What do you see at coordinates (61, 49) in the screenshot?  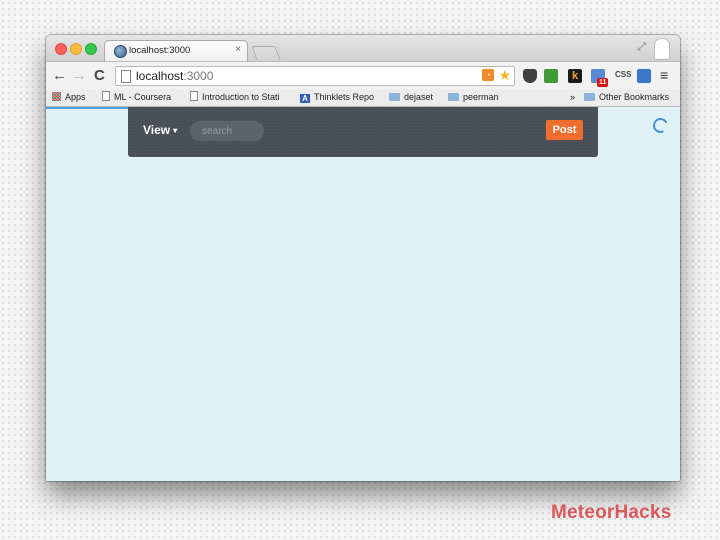 I see `close-window-button` at bounding box center [61, 49].